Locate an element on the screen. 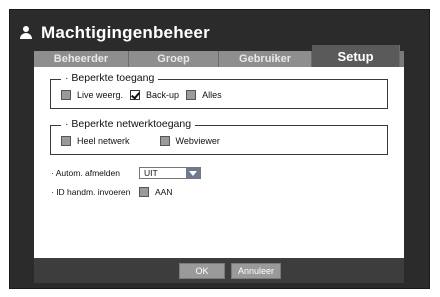  backup-option: Back-up is located at coordinates (154, 95).